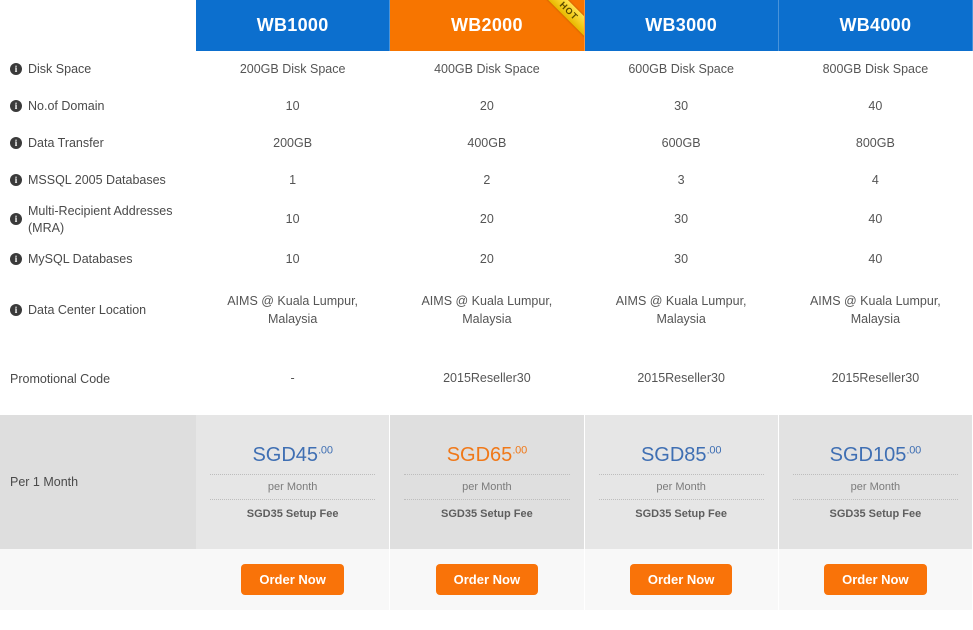  I want to click on row-label-data-center-location: i Data Center Location, so click(98, 310).